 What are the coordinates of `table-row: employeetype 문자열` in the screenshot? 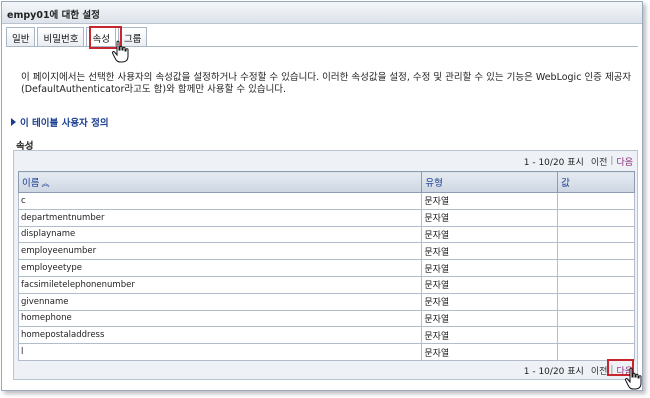 It's located at (326, 268).